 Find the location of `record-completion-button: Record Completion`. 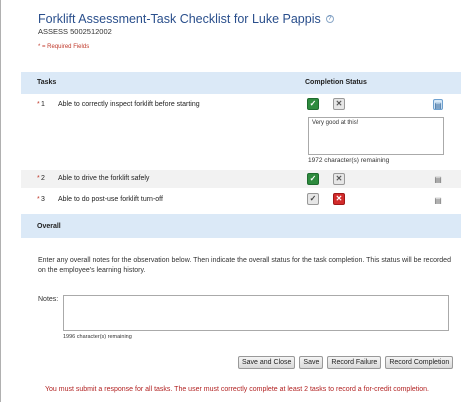

record-completion-button: Record Completion is located at coordinates (419, 362).